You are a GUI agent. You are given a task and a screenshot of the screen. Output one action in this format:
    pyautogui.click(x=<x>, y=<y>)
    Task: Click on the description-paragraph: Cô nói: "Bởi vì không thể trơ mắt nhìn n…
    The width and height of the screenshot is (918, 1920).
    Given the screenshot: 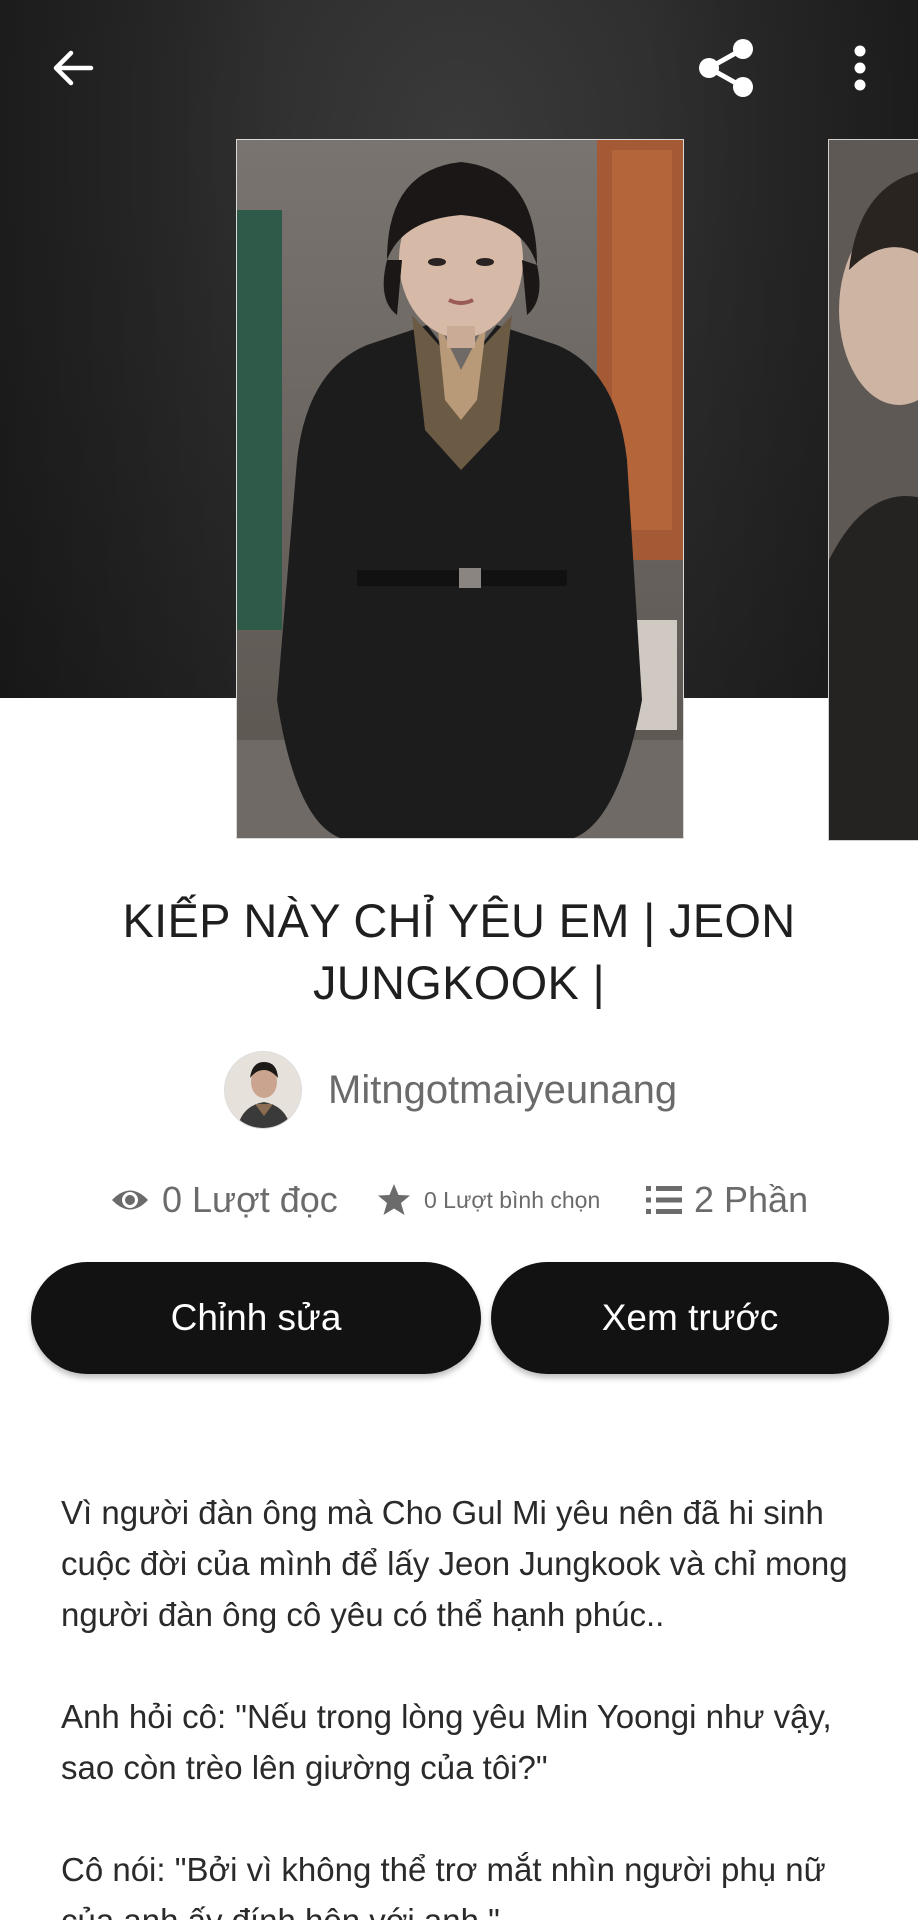 What is the action you would take?
    pyautogui.click(x=443, y=1885)
    